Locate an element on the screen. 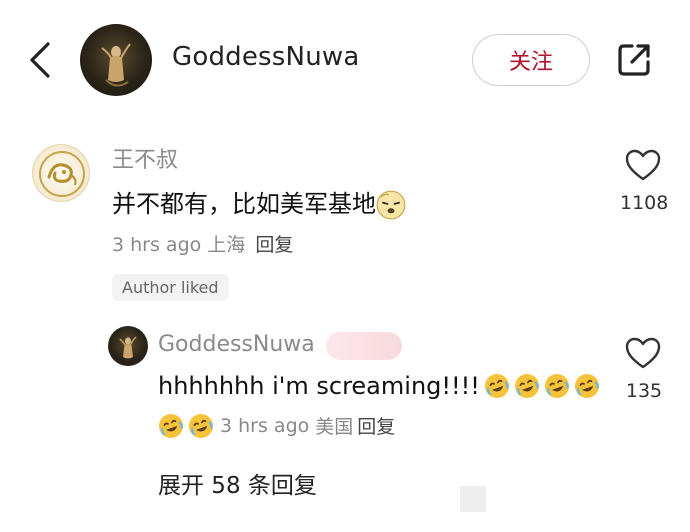 The width and height of the screenshot is (690, 532). reply-time: 3 hrs ago is located at coordinates (265, 425).